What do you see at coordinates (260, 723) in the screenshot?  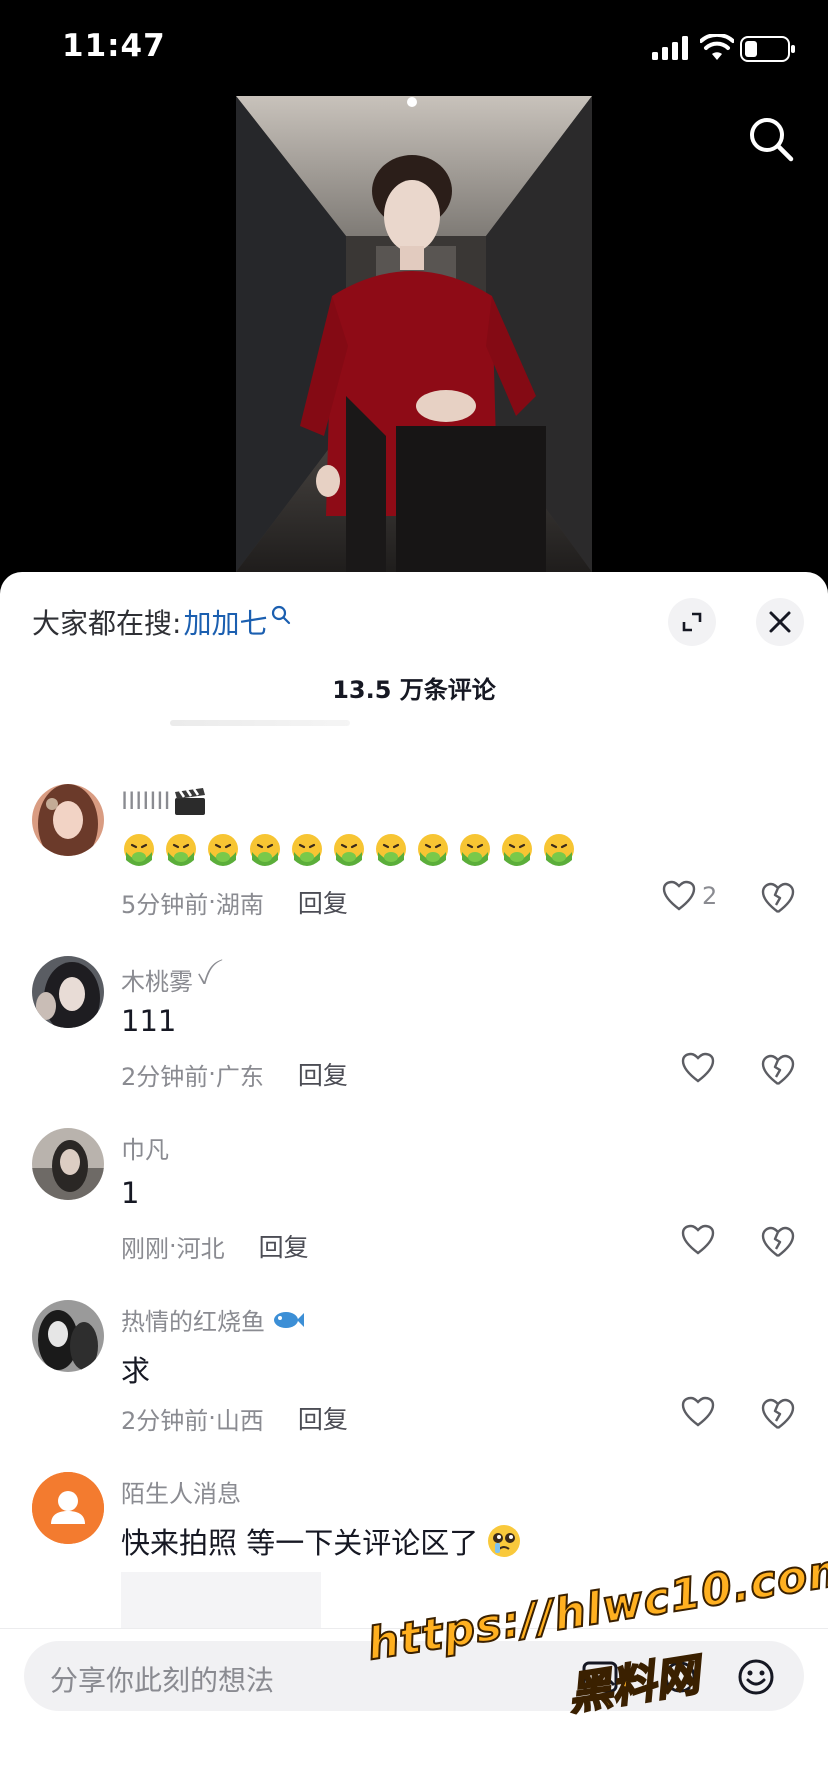 I see `scrolled-content-fragment` at bounding box center [260, 723].